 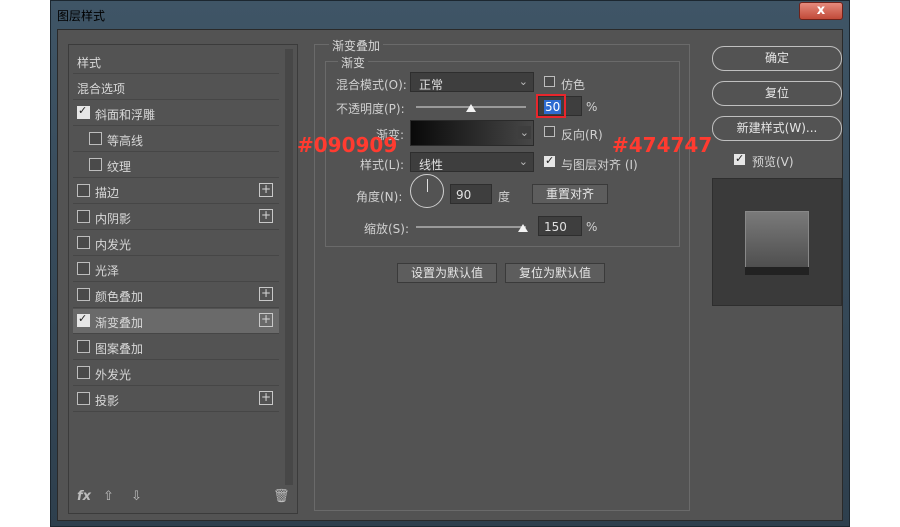 I want to click on arrow-up-icon: ⇧, so click(x=108, y=496).